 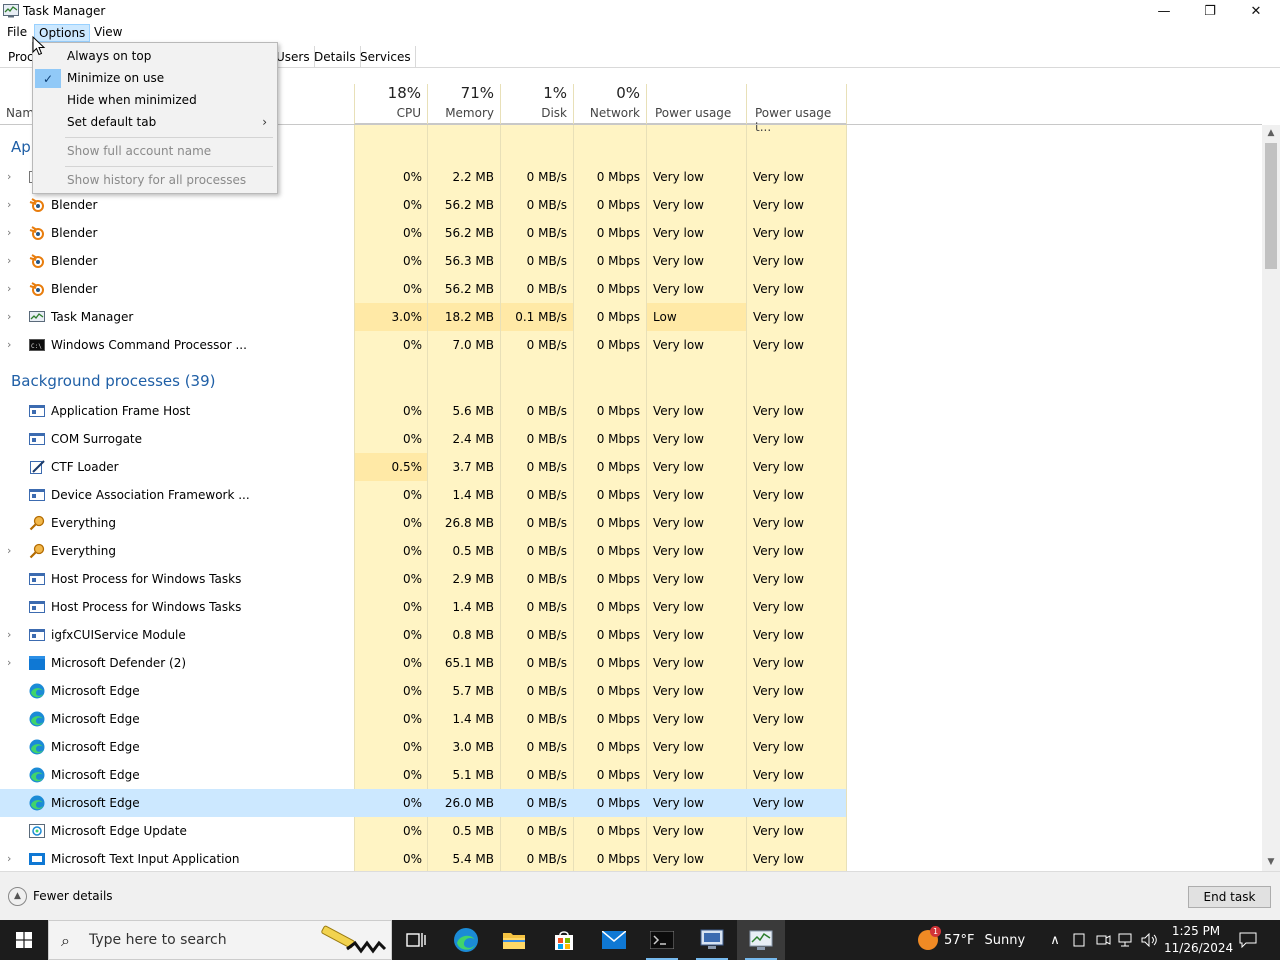 I want to click on menu-item-minimize-on-use: ✓ Minimize on use, so click(x=155, y=78).